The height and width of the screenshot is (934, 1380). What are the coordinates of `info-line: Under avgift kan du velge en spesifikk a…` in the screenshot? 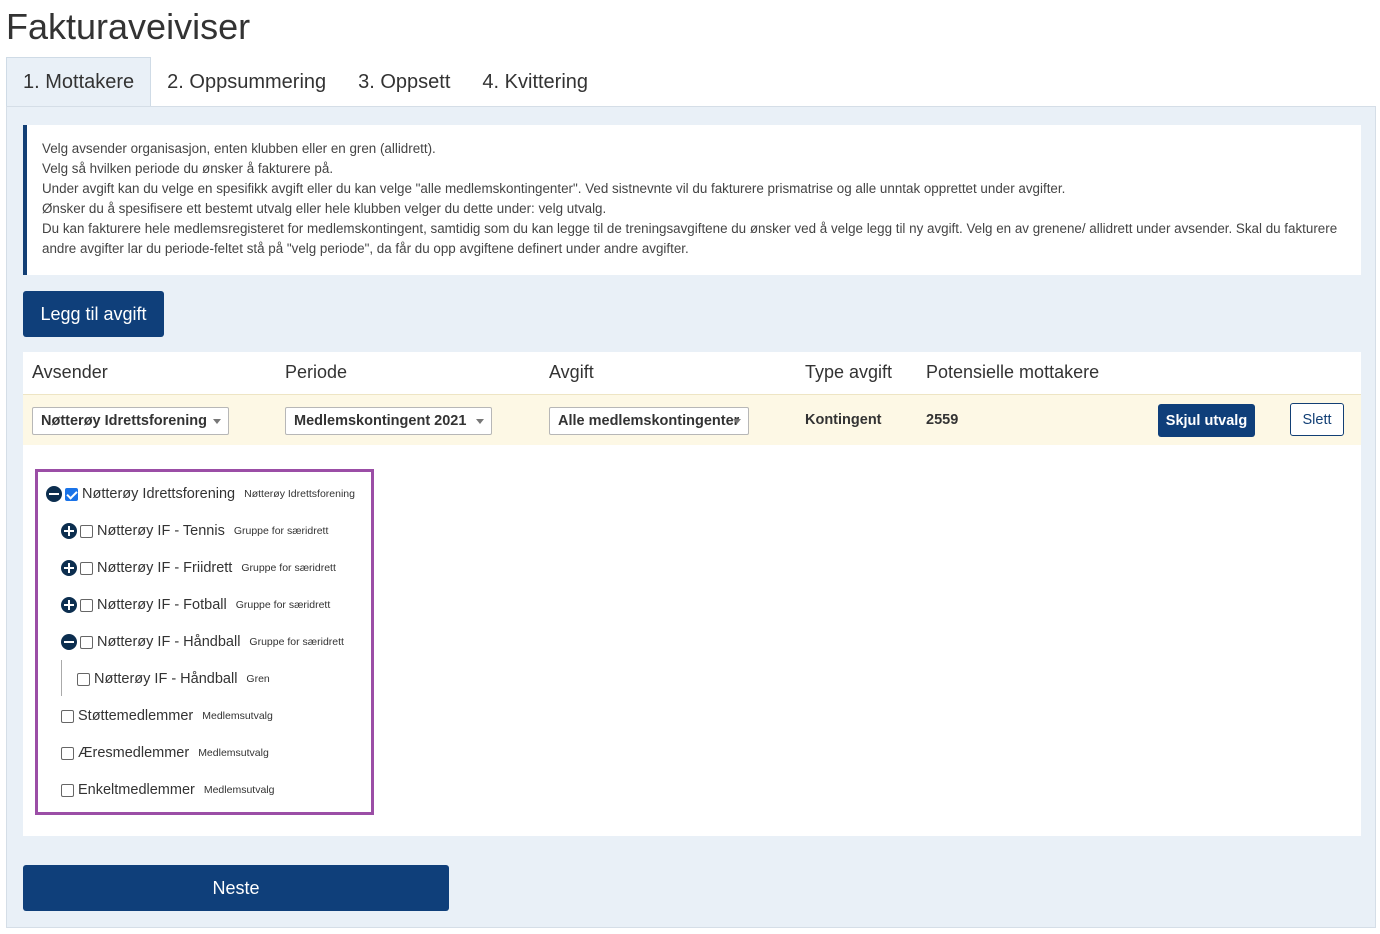 It's located at (554, 188).